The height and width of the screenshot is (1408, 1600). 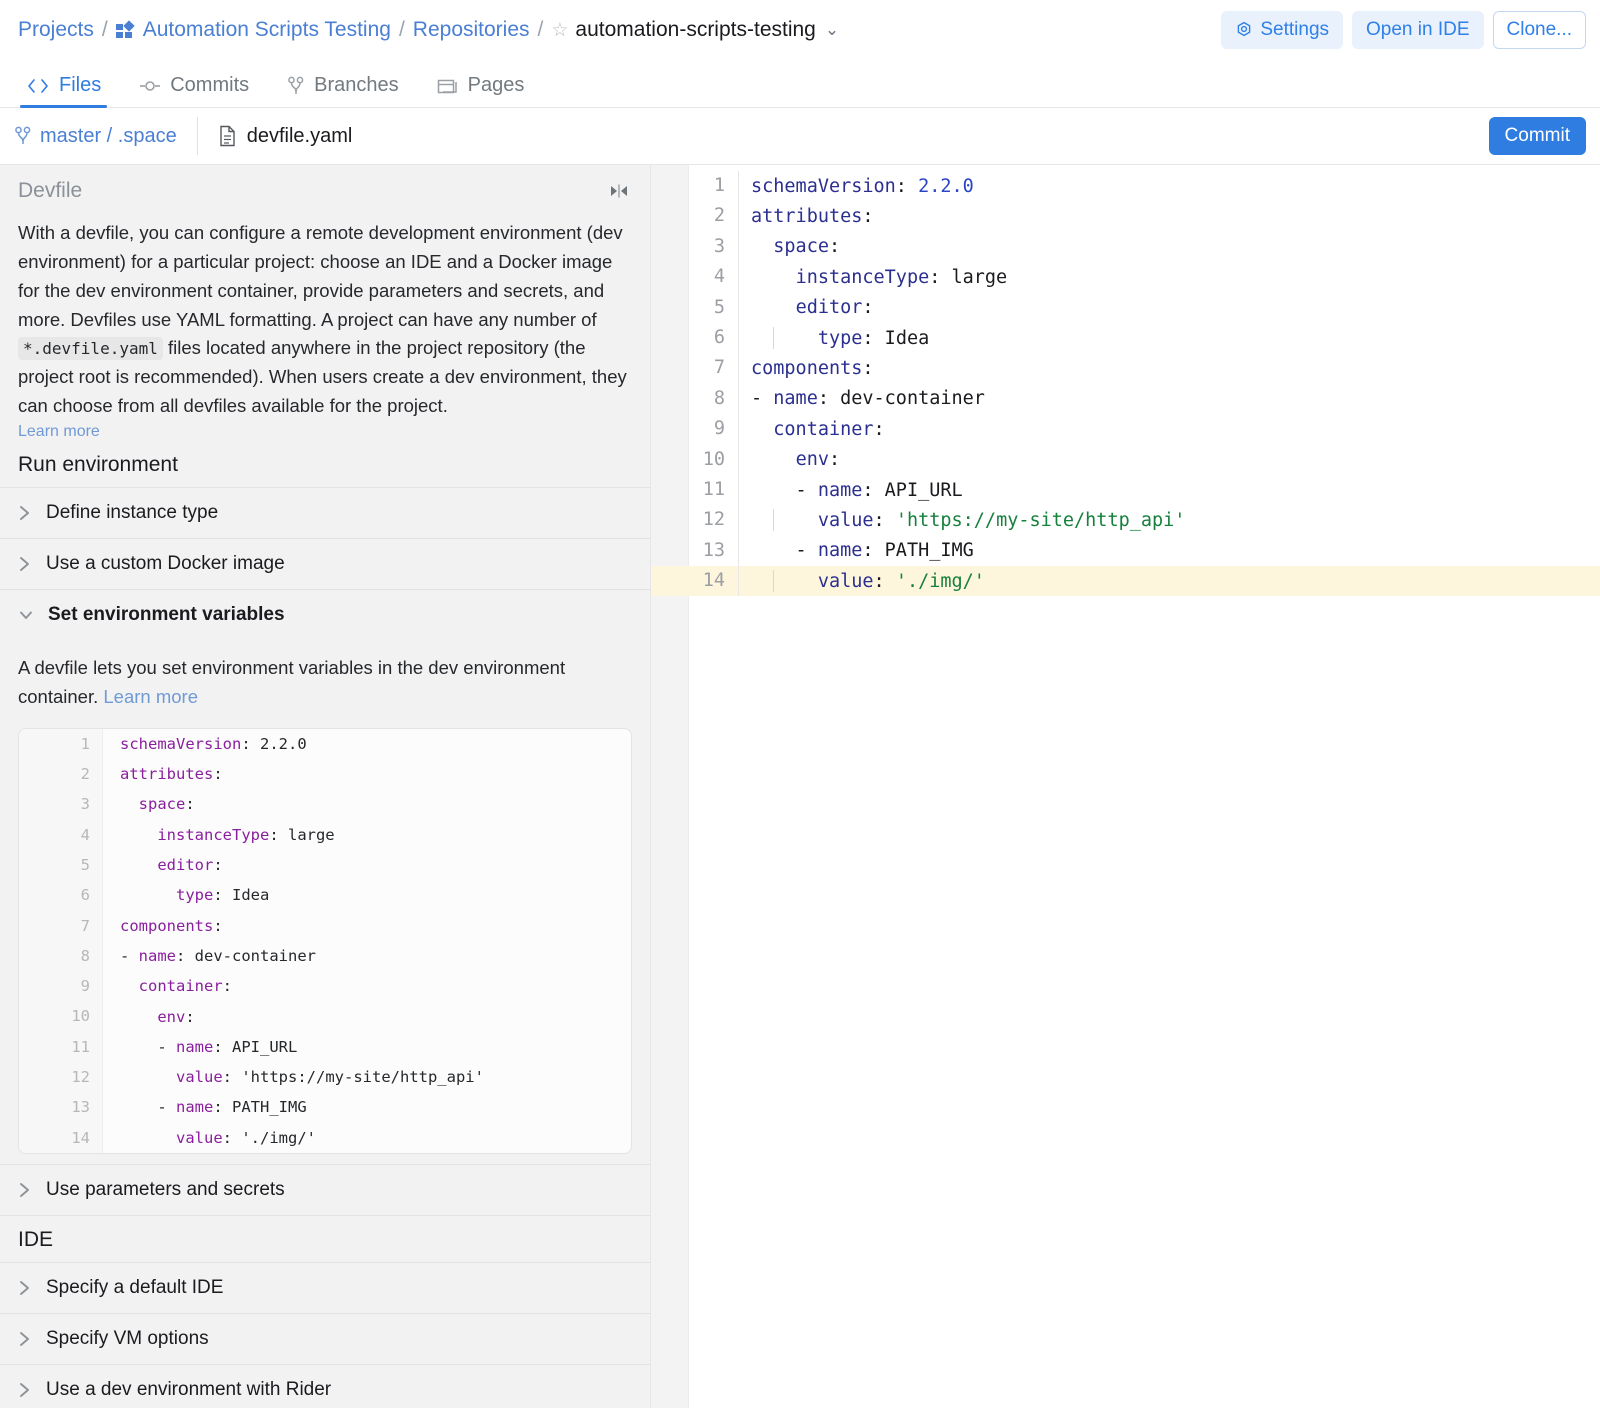 I want to click on commit-node-icon, so click(x=150, y=85).